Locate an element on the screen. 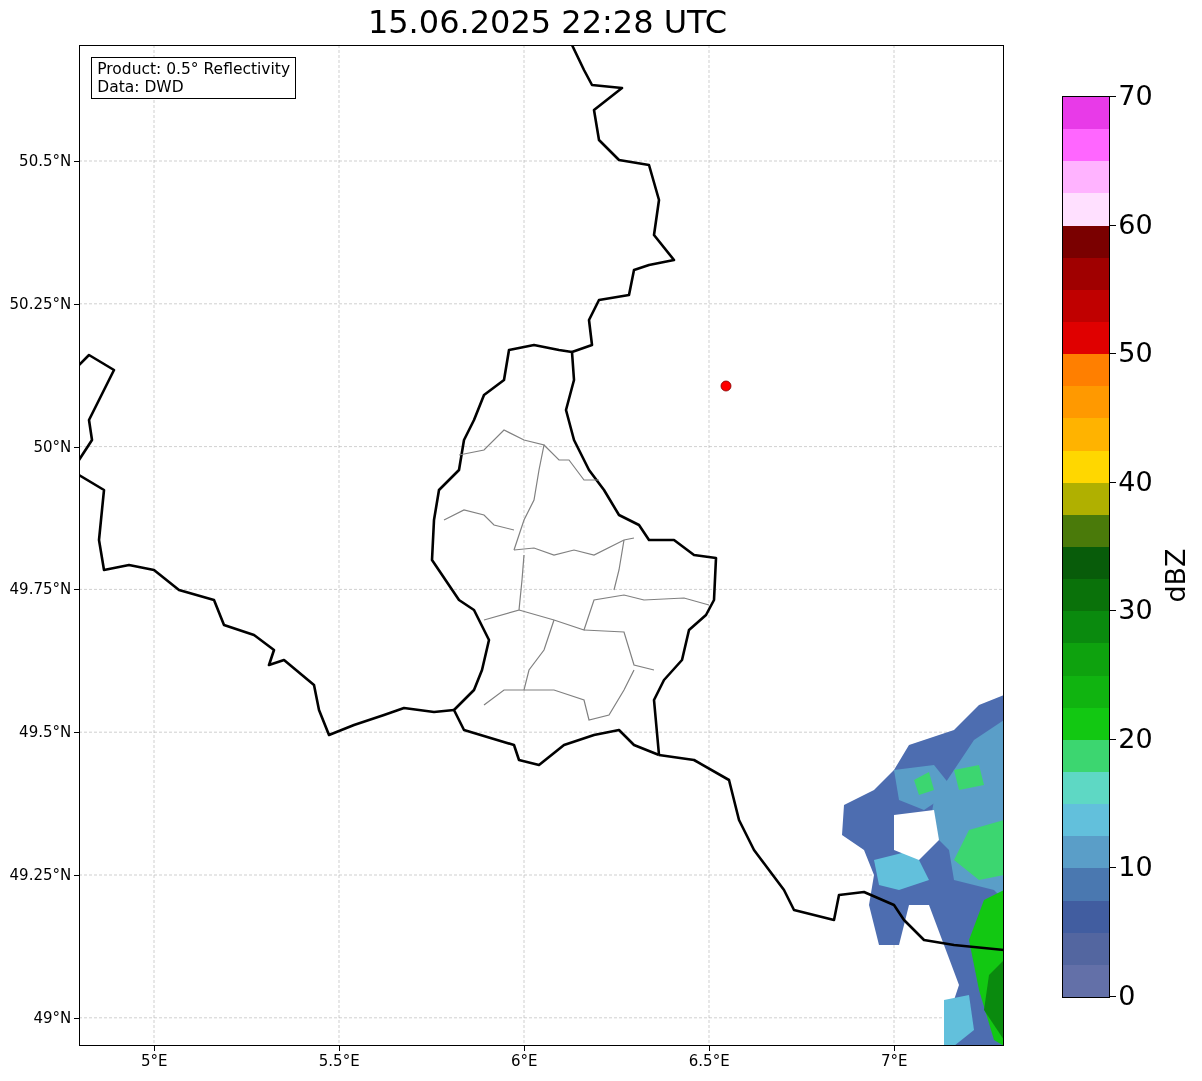 The height and width of the screenshot is (1081, 1202). colorbar-tick-label: 50 is located at coordinates (1135, 353).